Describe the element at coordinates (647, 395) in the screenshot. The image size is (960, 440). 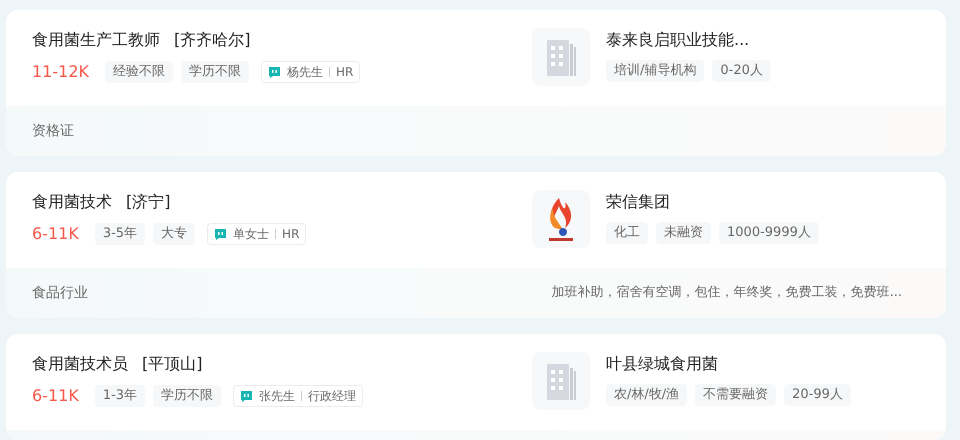
I see `company-tag: 农/林/牧/渔` at that location.